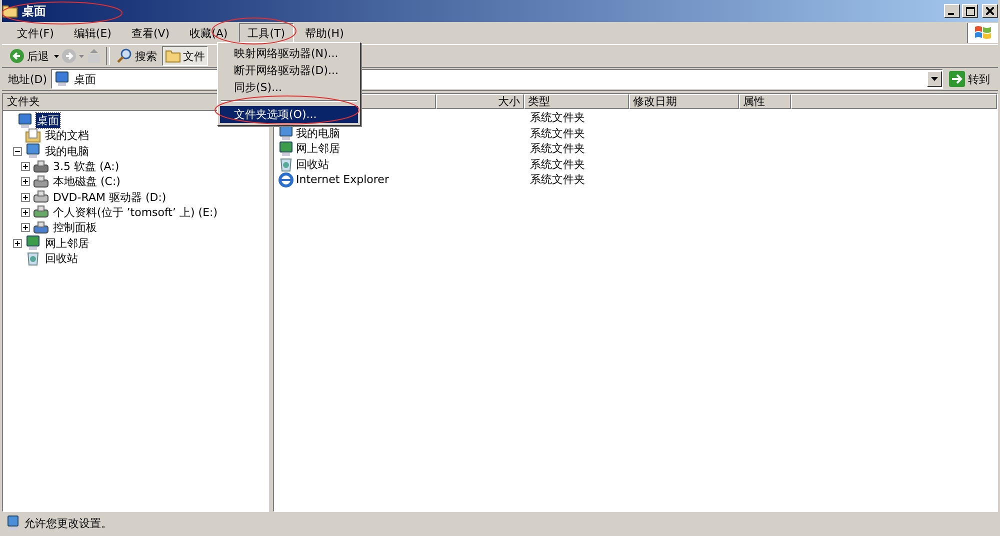 The width and height of the screenshot is (1000, 536). Describe the element at coordinates (87, 182) in the screenshot. I see `tree-item: 本地磁盘 (C:)` at that location.